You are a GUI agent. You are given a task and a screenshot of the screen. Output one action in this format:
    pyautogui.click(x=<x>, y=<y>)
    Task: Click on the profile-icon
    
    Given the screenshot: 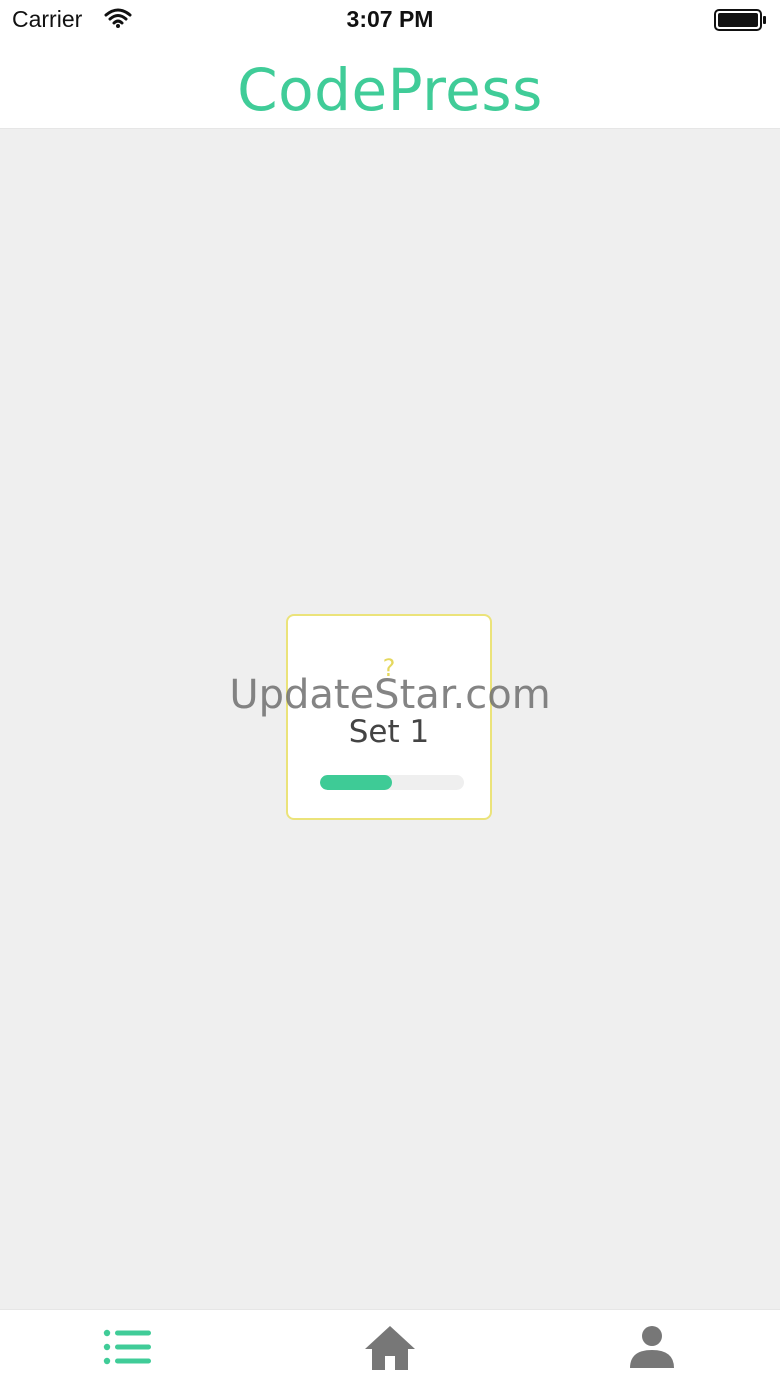 What is the action you would take?
    pyautogui.click(x=652, y=1349)
    